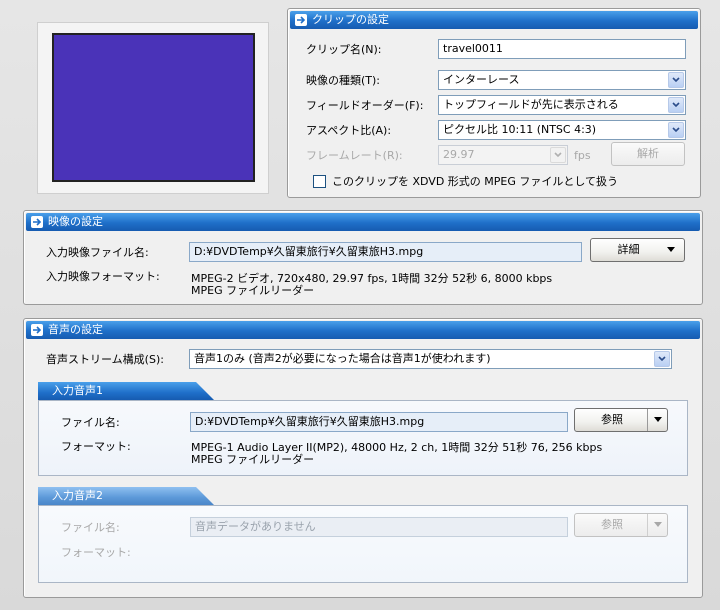  Describe the element at coordinates (494, 20) in the screenshot. I see `clip-settings-header: クリップの設定` at that location.